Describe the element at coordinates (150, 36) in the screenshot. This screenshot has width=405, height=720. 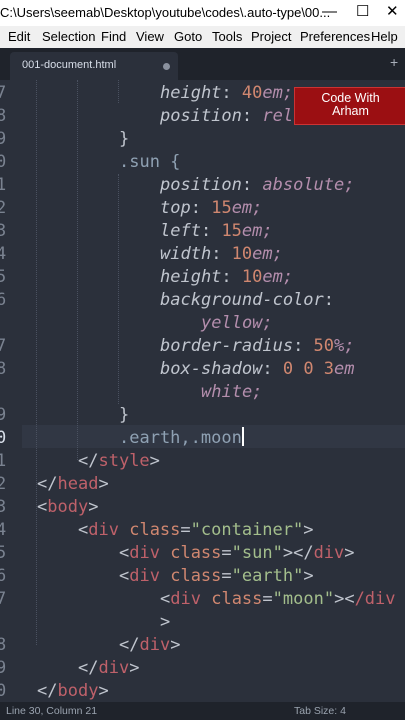
I see `menu-view: View` at that location.